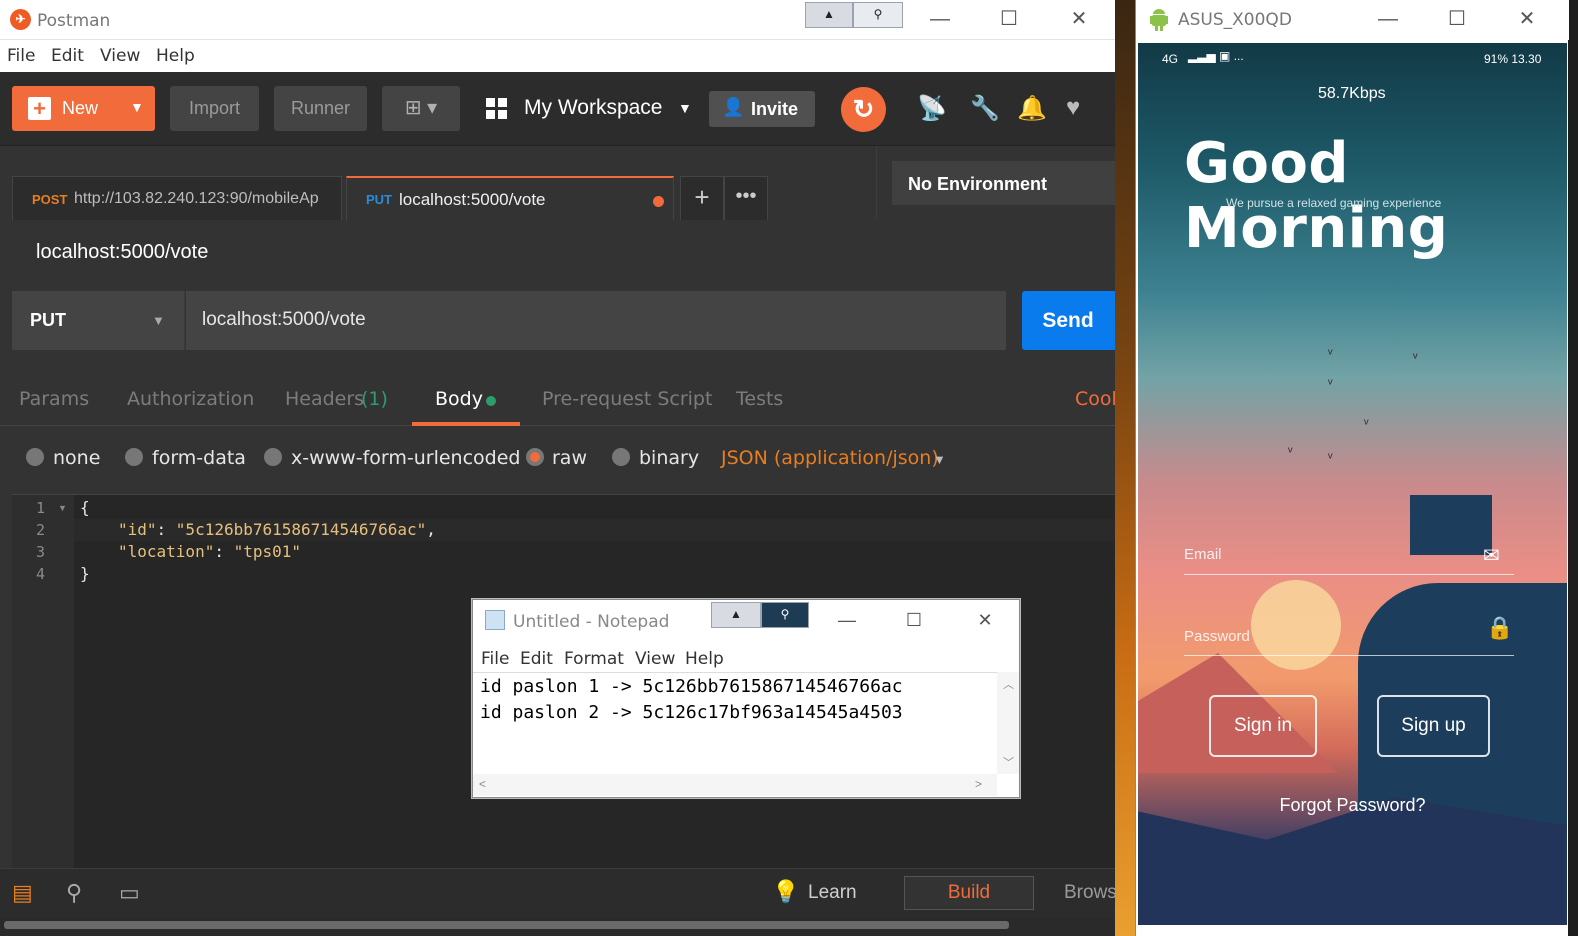 Image resolution: width=1578 pixels, height=936 pixels. I want to click on active-tab-underline, so click(466, 424).